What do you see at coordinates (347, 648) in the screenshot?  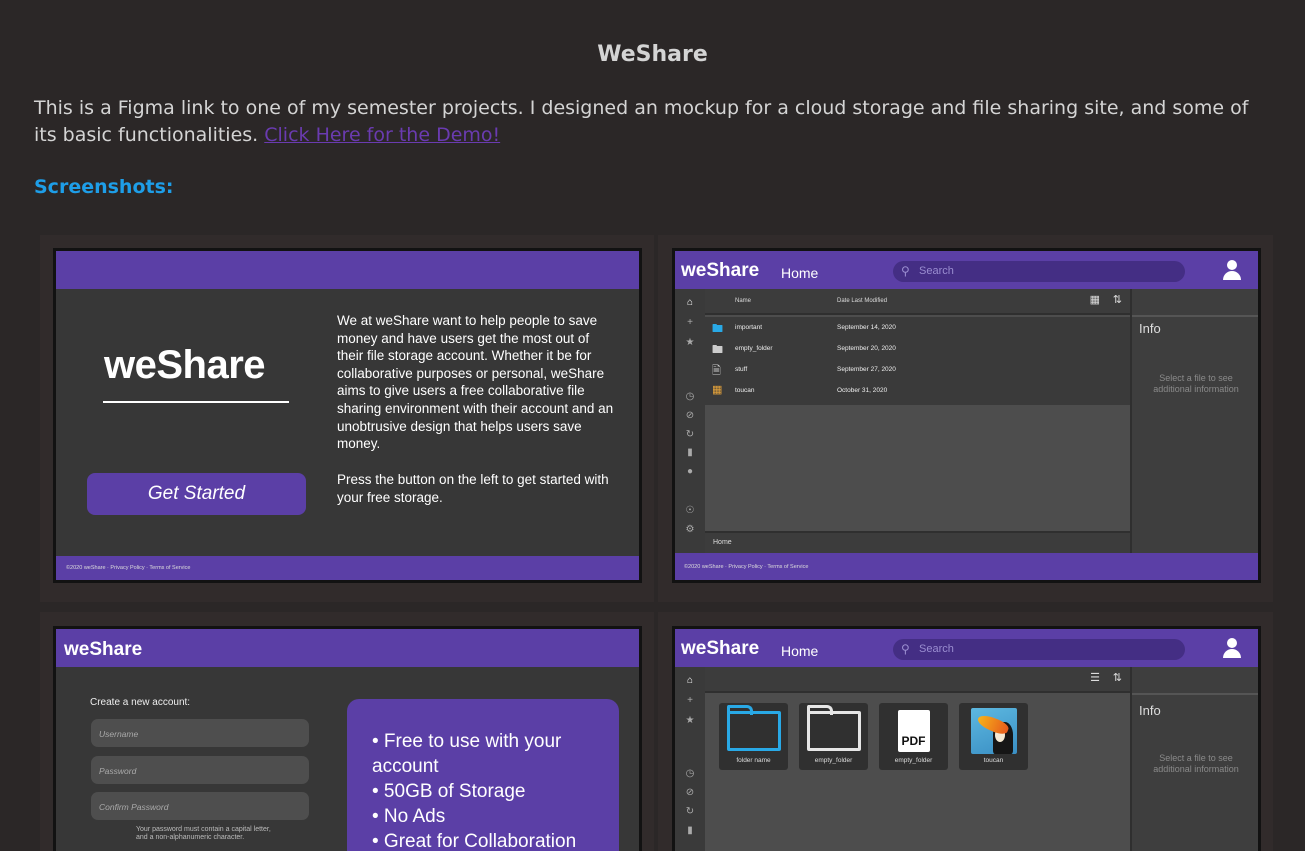 I see `signup-header: weShare` at bounding box center [347, 648].